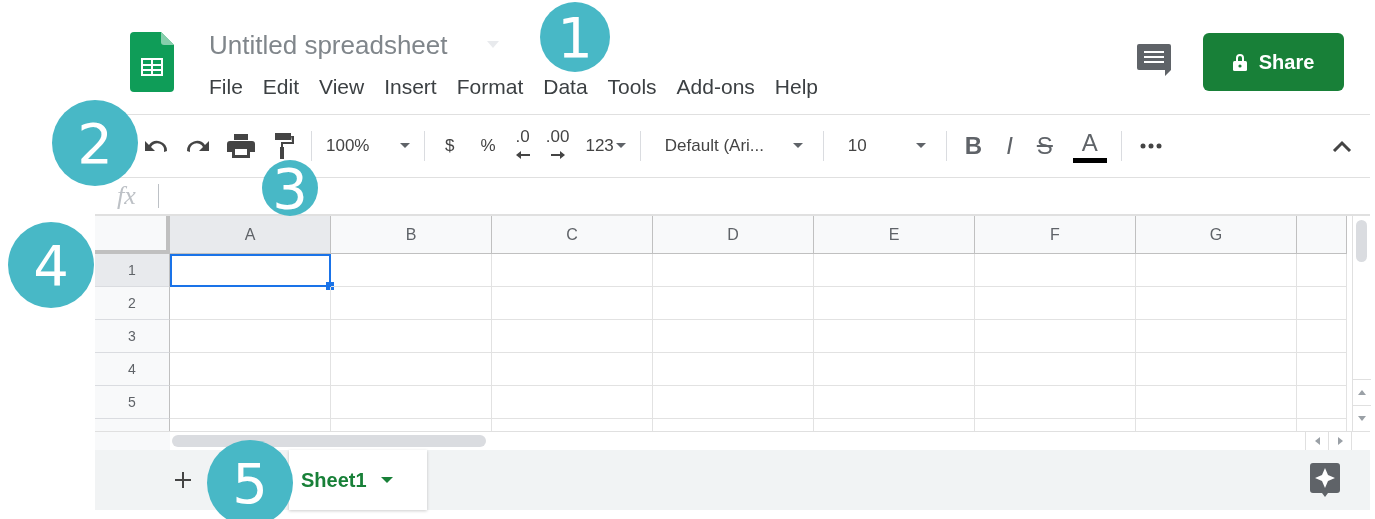 The image size is (1375, 519). I want to click on menu-item: Add-ons, so click(715, 87).